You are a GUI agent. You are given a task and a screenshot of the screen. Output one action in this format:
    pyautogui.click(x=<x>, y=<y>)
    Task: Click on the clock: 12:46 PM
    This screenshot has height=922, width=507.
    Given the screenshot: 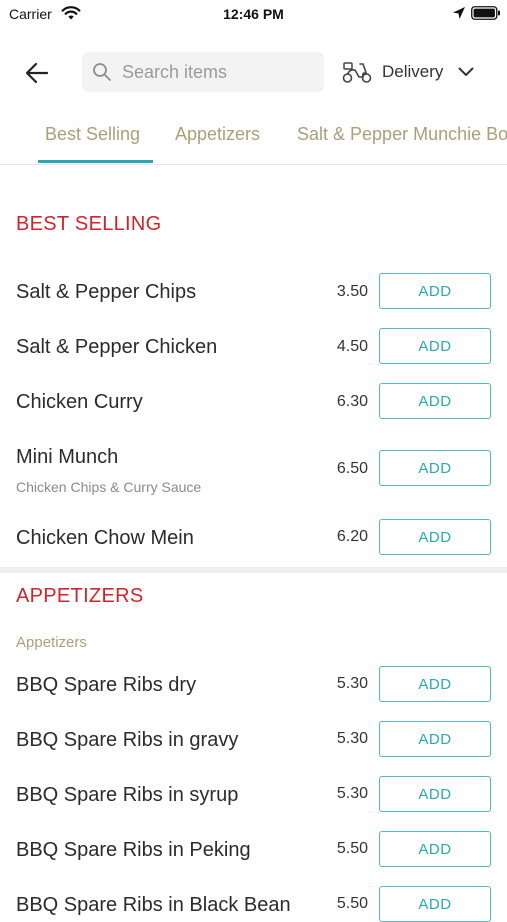 What is the action you would take?
    pyautogui.click(x=253, y=14)
    